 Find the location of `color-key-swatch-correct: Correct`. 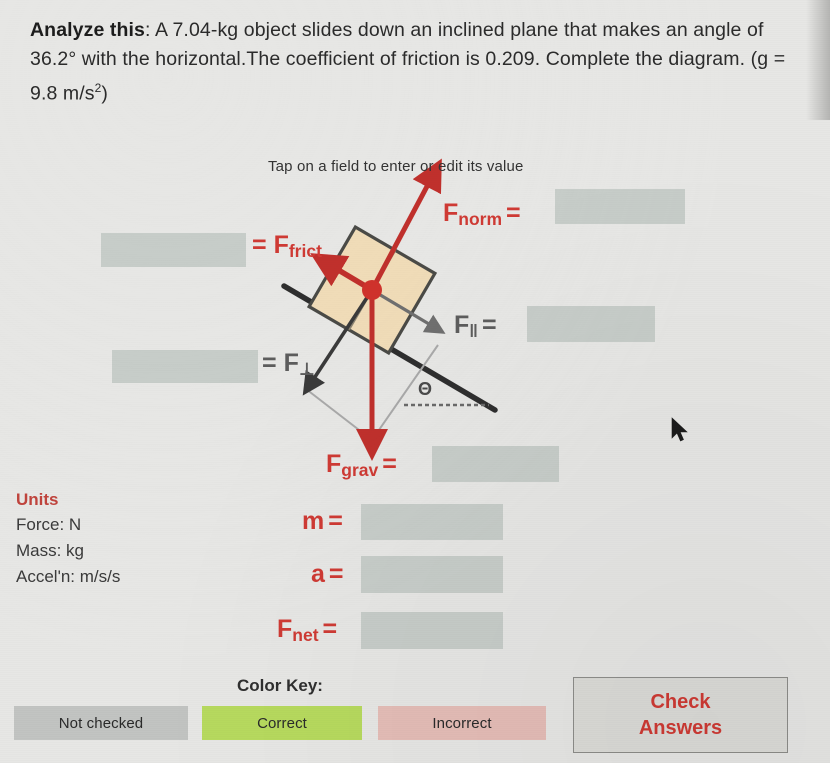

color-key-swatch-correct: Correct is located at coordinates (282, 723).